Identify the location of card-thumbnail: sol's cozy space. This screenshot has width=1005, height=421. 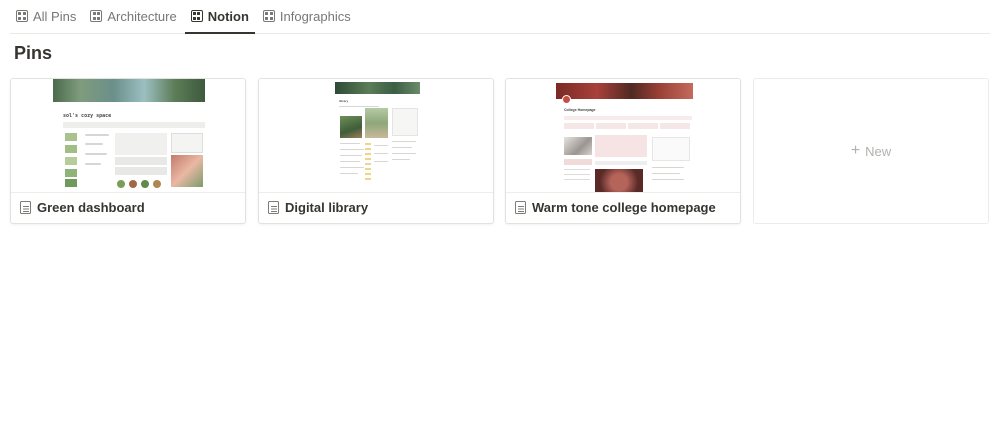
(128, 136).